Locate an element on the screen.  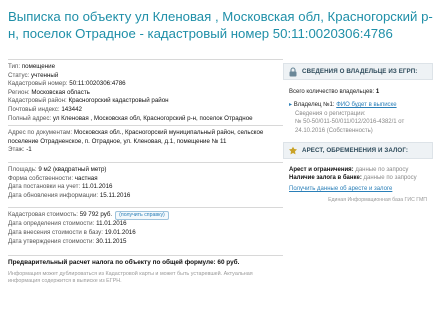
tax-estimate-value: 60 руб. is located at coordinates (228, 263).